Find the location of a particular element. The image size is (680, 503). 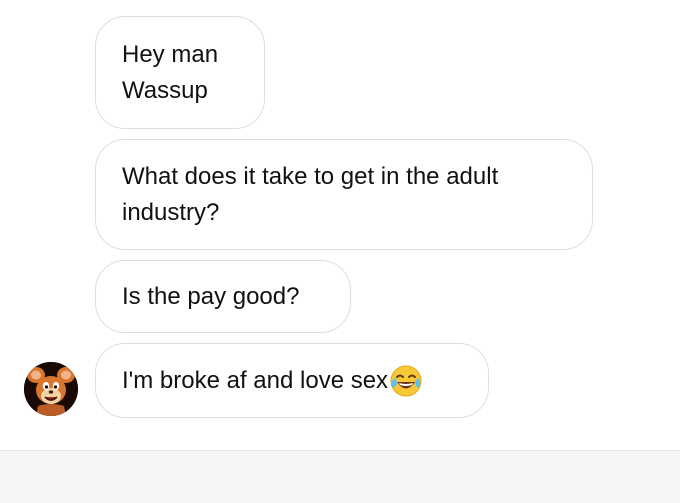

face-with-tears-of-joy-icon is located at coordinates (406, 381).